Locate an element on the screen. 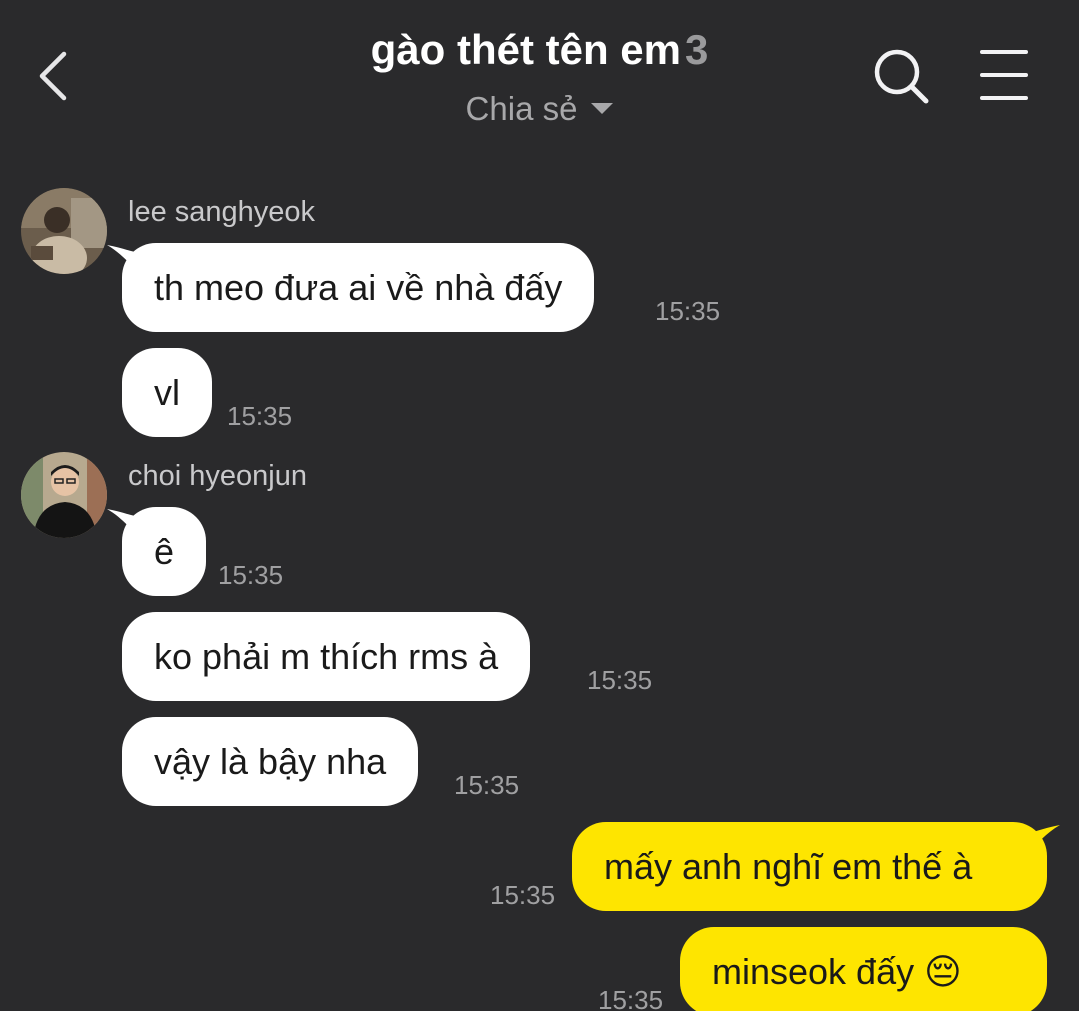 Image resolution: width=1079 pixels, height=1011 pixels. menu-icon is located at coordinates (1004, 75).